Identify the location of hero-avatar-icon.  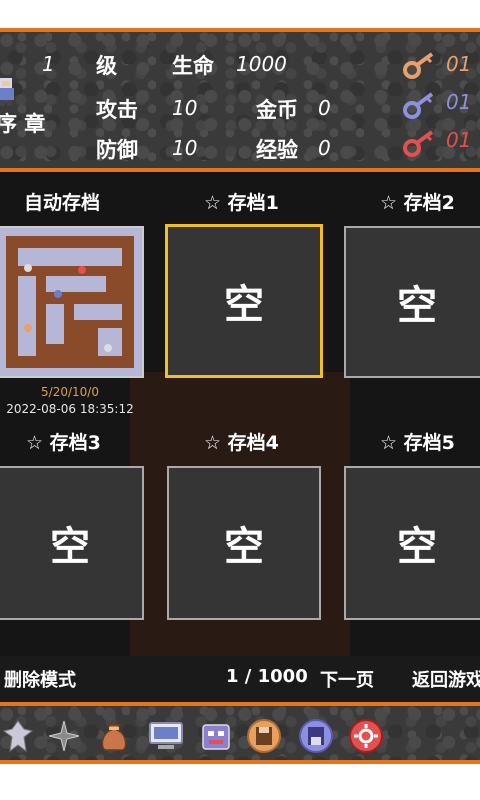
(7, 92).